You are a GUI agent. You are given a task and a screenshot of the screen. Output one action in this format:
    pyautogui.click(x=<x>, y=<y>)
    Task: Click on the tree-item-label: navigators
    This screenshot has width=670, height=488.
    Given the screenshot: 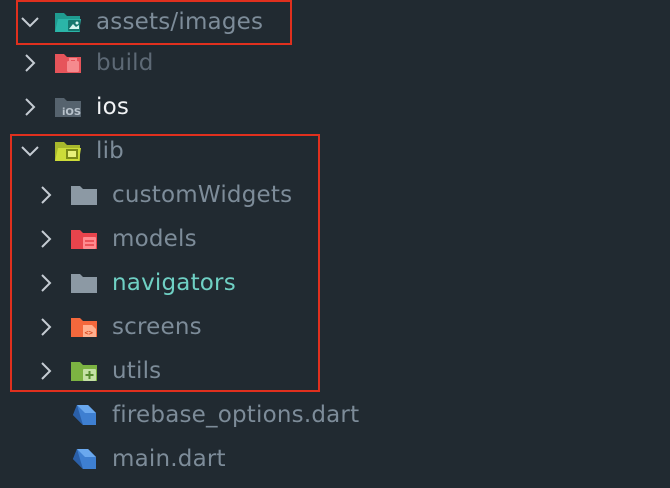 What is the action you would take?
    pyautogui.click(x=174, y=283)
    